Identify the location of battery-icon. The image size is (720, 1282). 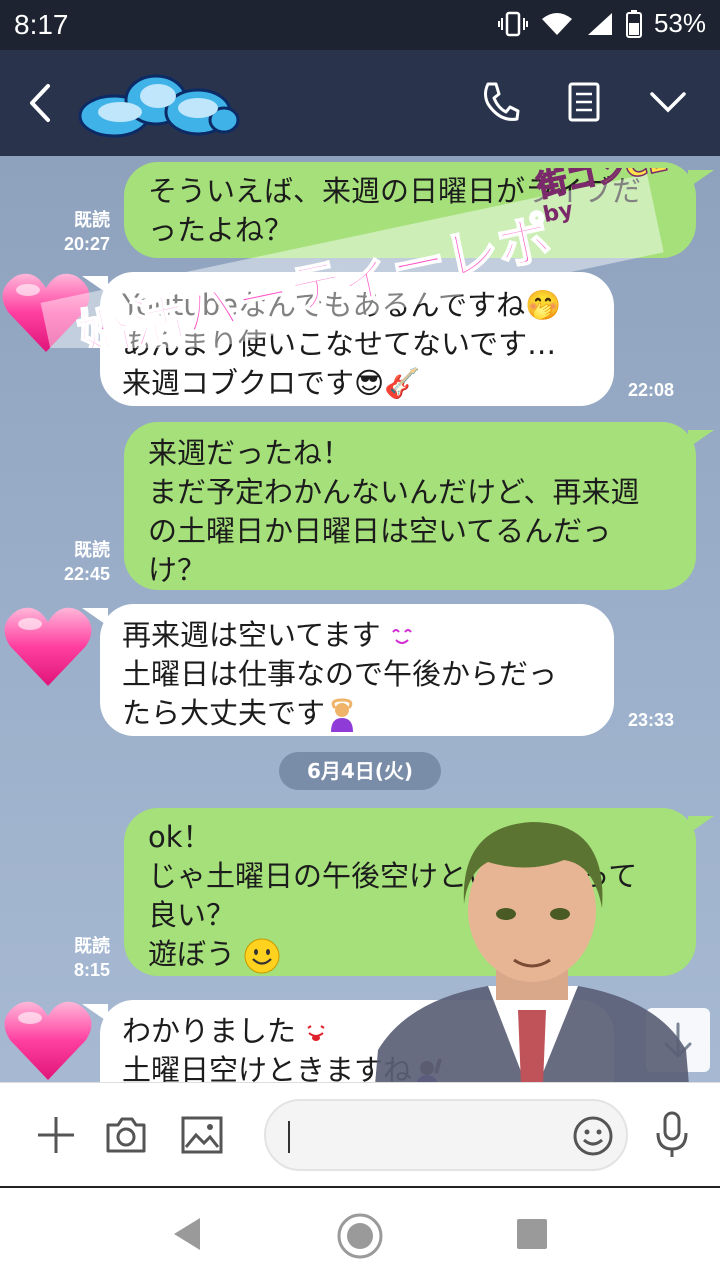
(633, 23).